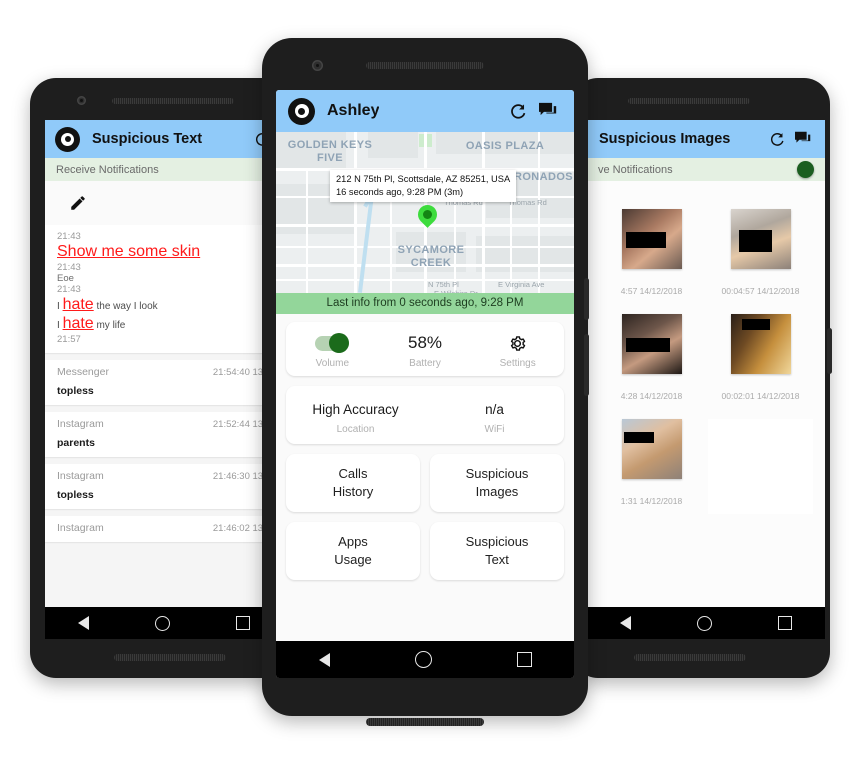  What do you see at coordinates (706, 139) in the screenshot?
I see `right-appbar: Suspicious Images` at bounding box center [706, 139].